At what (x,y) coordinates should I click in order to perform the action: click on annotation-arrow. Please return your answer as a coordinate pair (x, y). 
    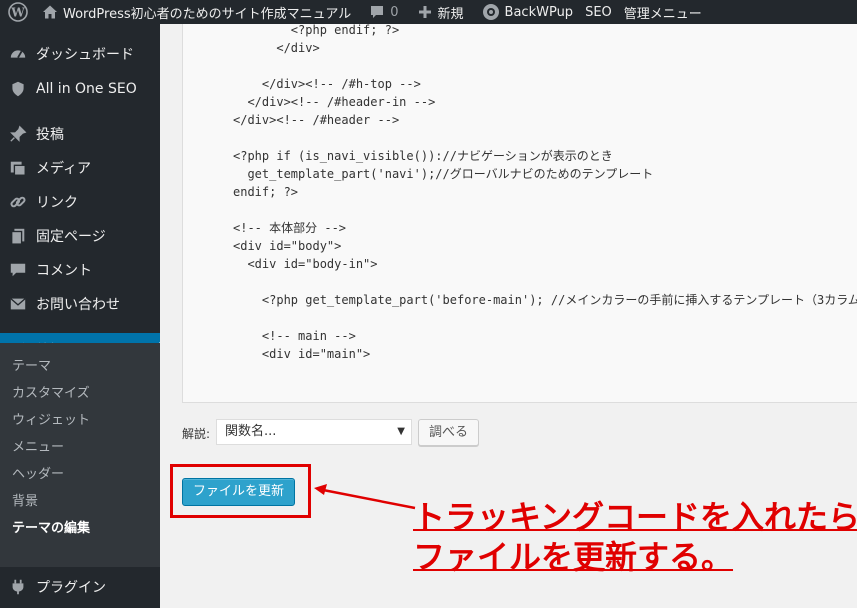
    Looking at the image, I should click on (365, 497).